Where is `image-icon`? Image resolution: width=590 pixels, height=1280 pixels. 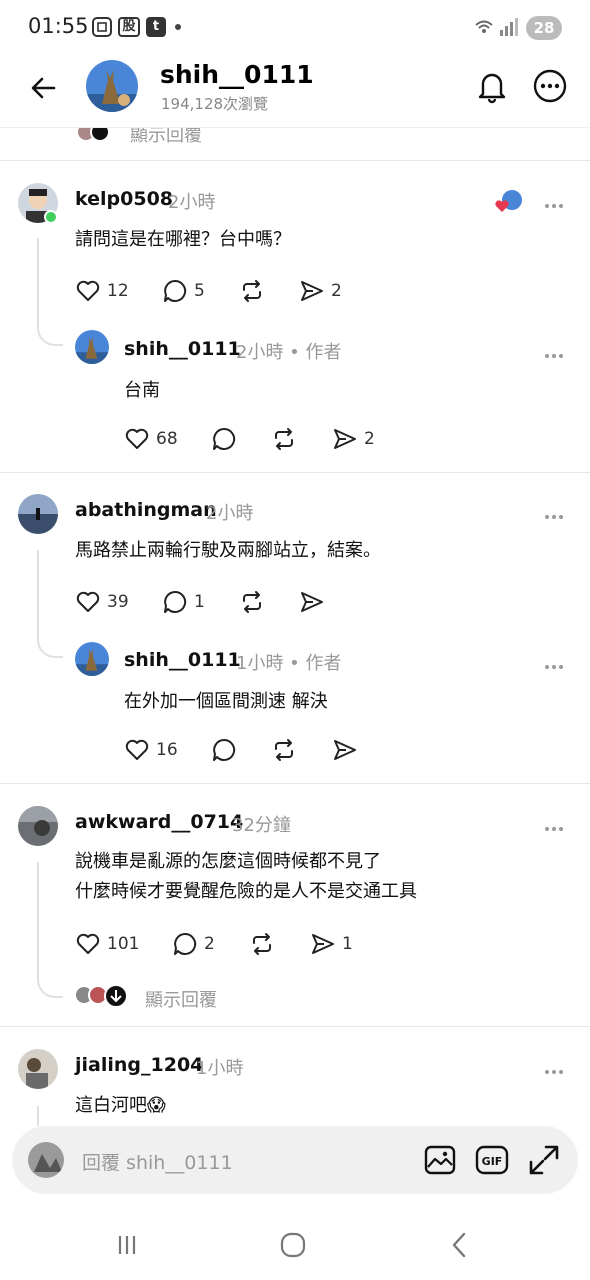 image-icon is located at coordinates (440, 1160).